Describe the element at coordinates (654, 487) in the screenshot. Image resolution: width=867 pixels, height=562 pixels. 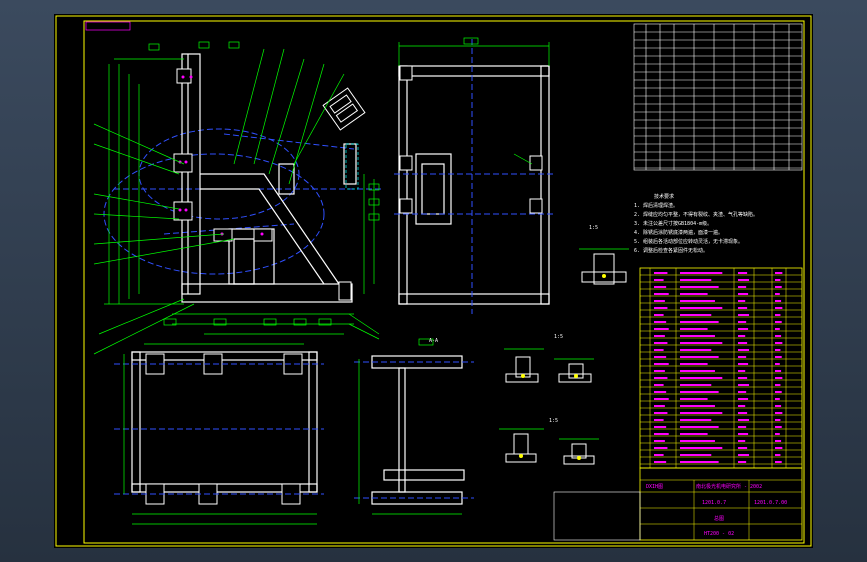
I see `title-company: DXIH图` at that location.